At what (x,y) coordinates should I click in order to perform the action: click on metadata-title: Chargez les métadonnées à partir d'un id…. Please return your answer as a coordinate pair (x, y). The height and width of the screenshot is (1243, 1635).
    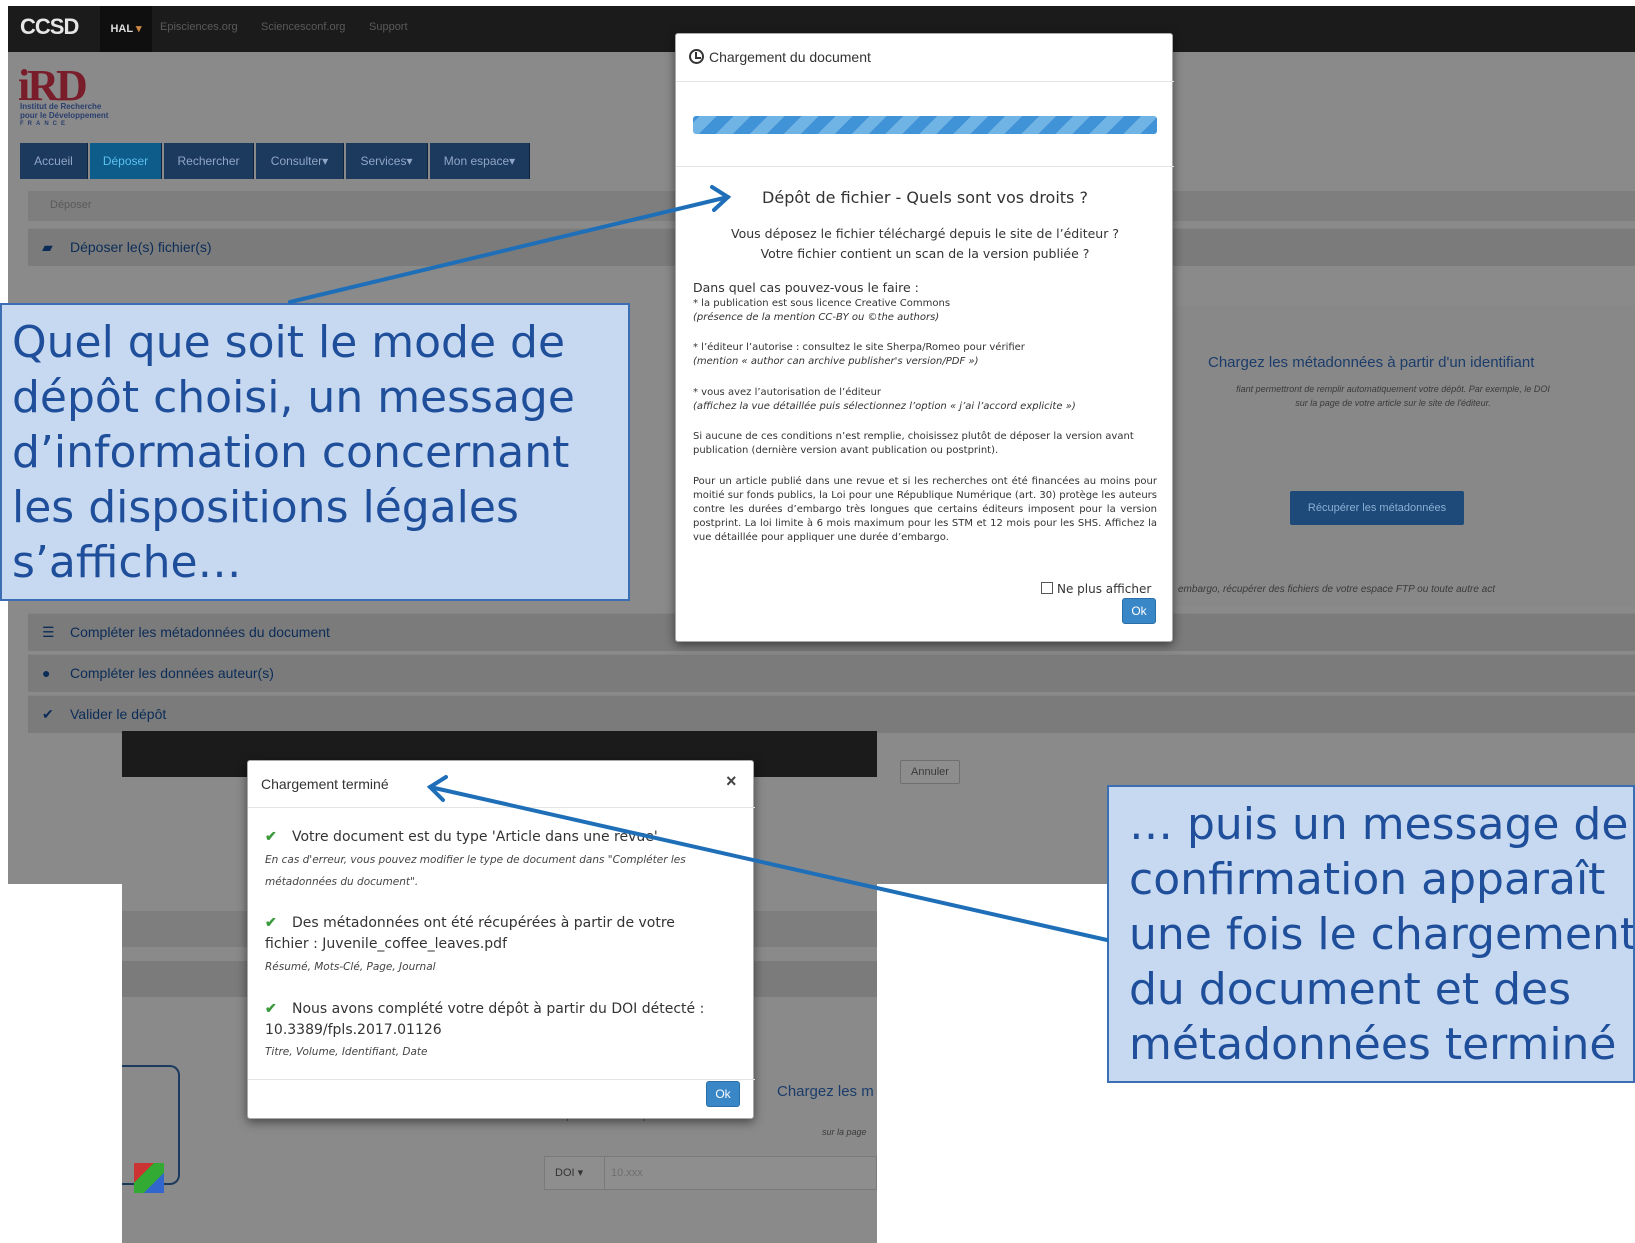
    Looking at the image, I should click on (1371, 362).